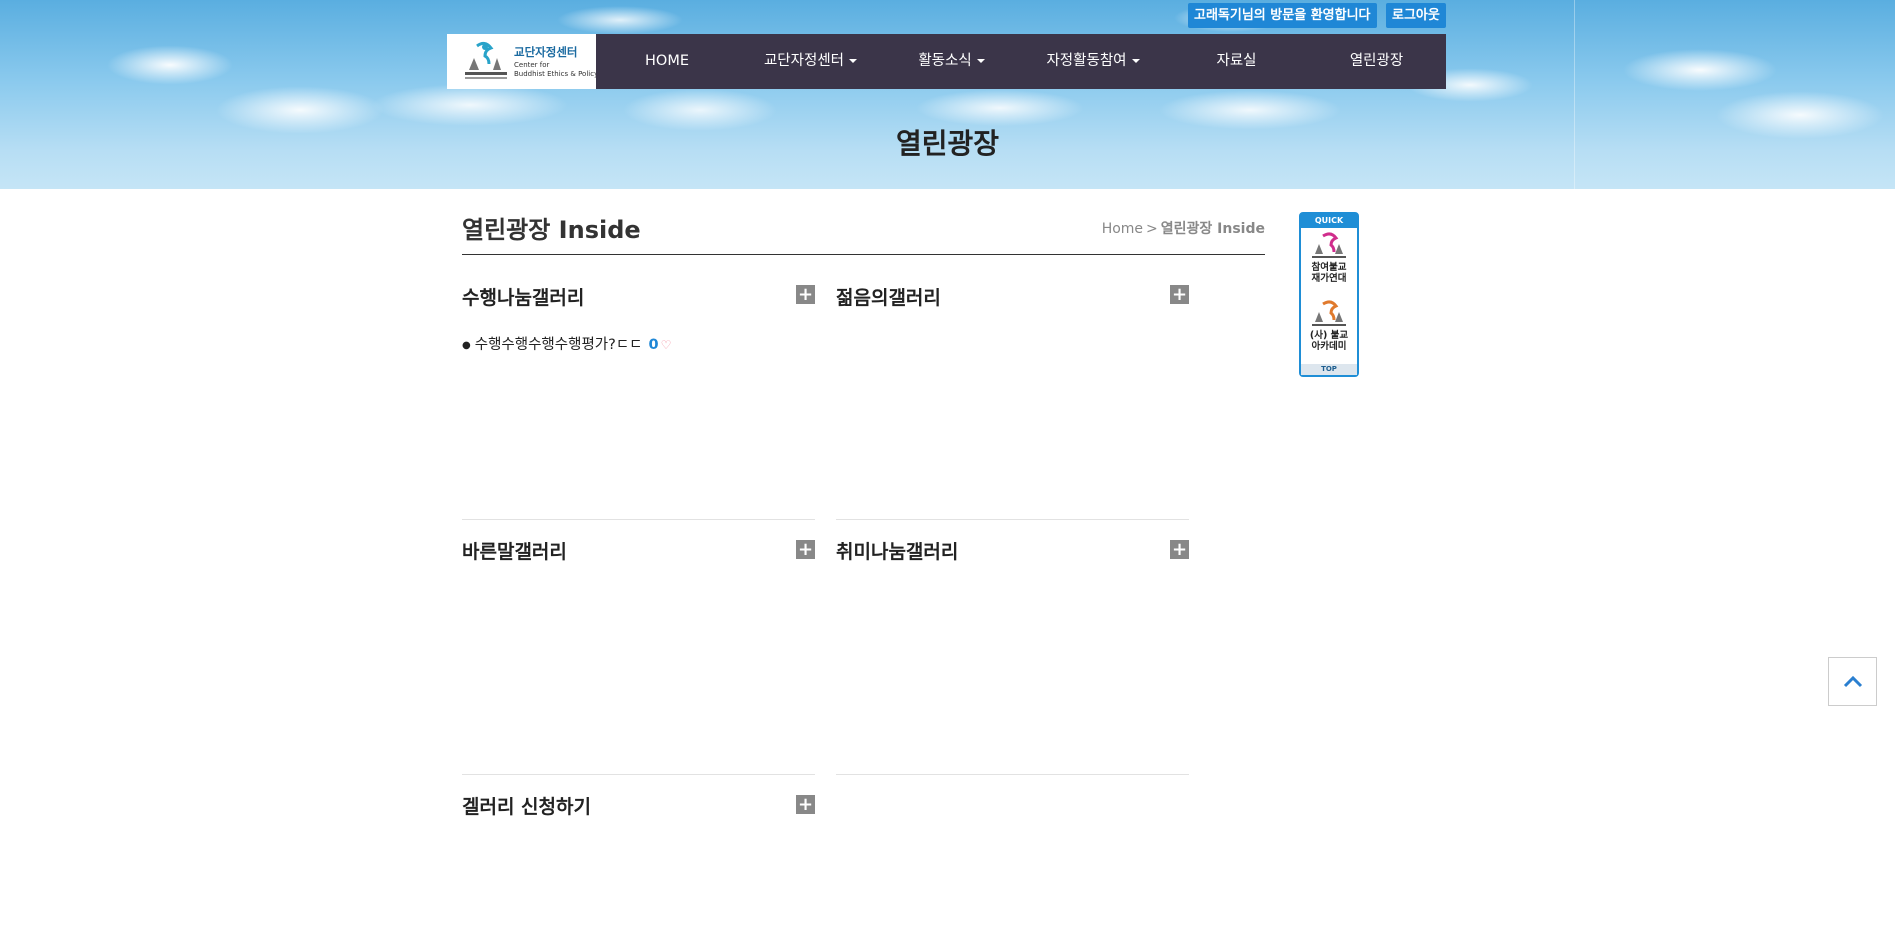  I want to click on nav-activity-news: 활동소식, so click(951, 61).